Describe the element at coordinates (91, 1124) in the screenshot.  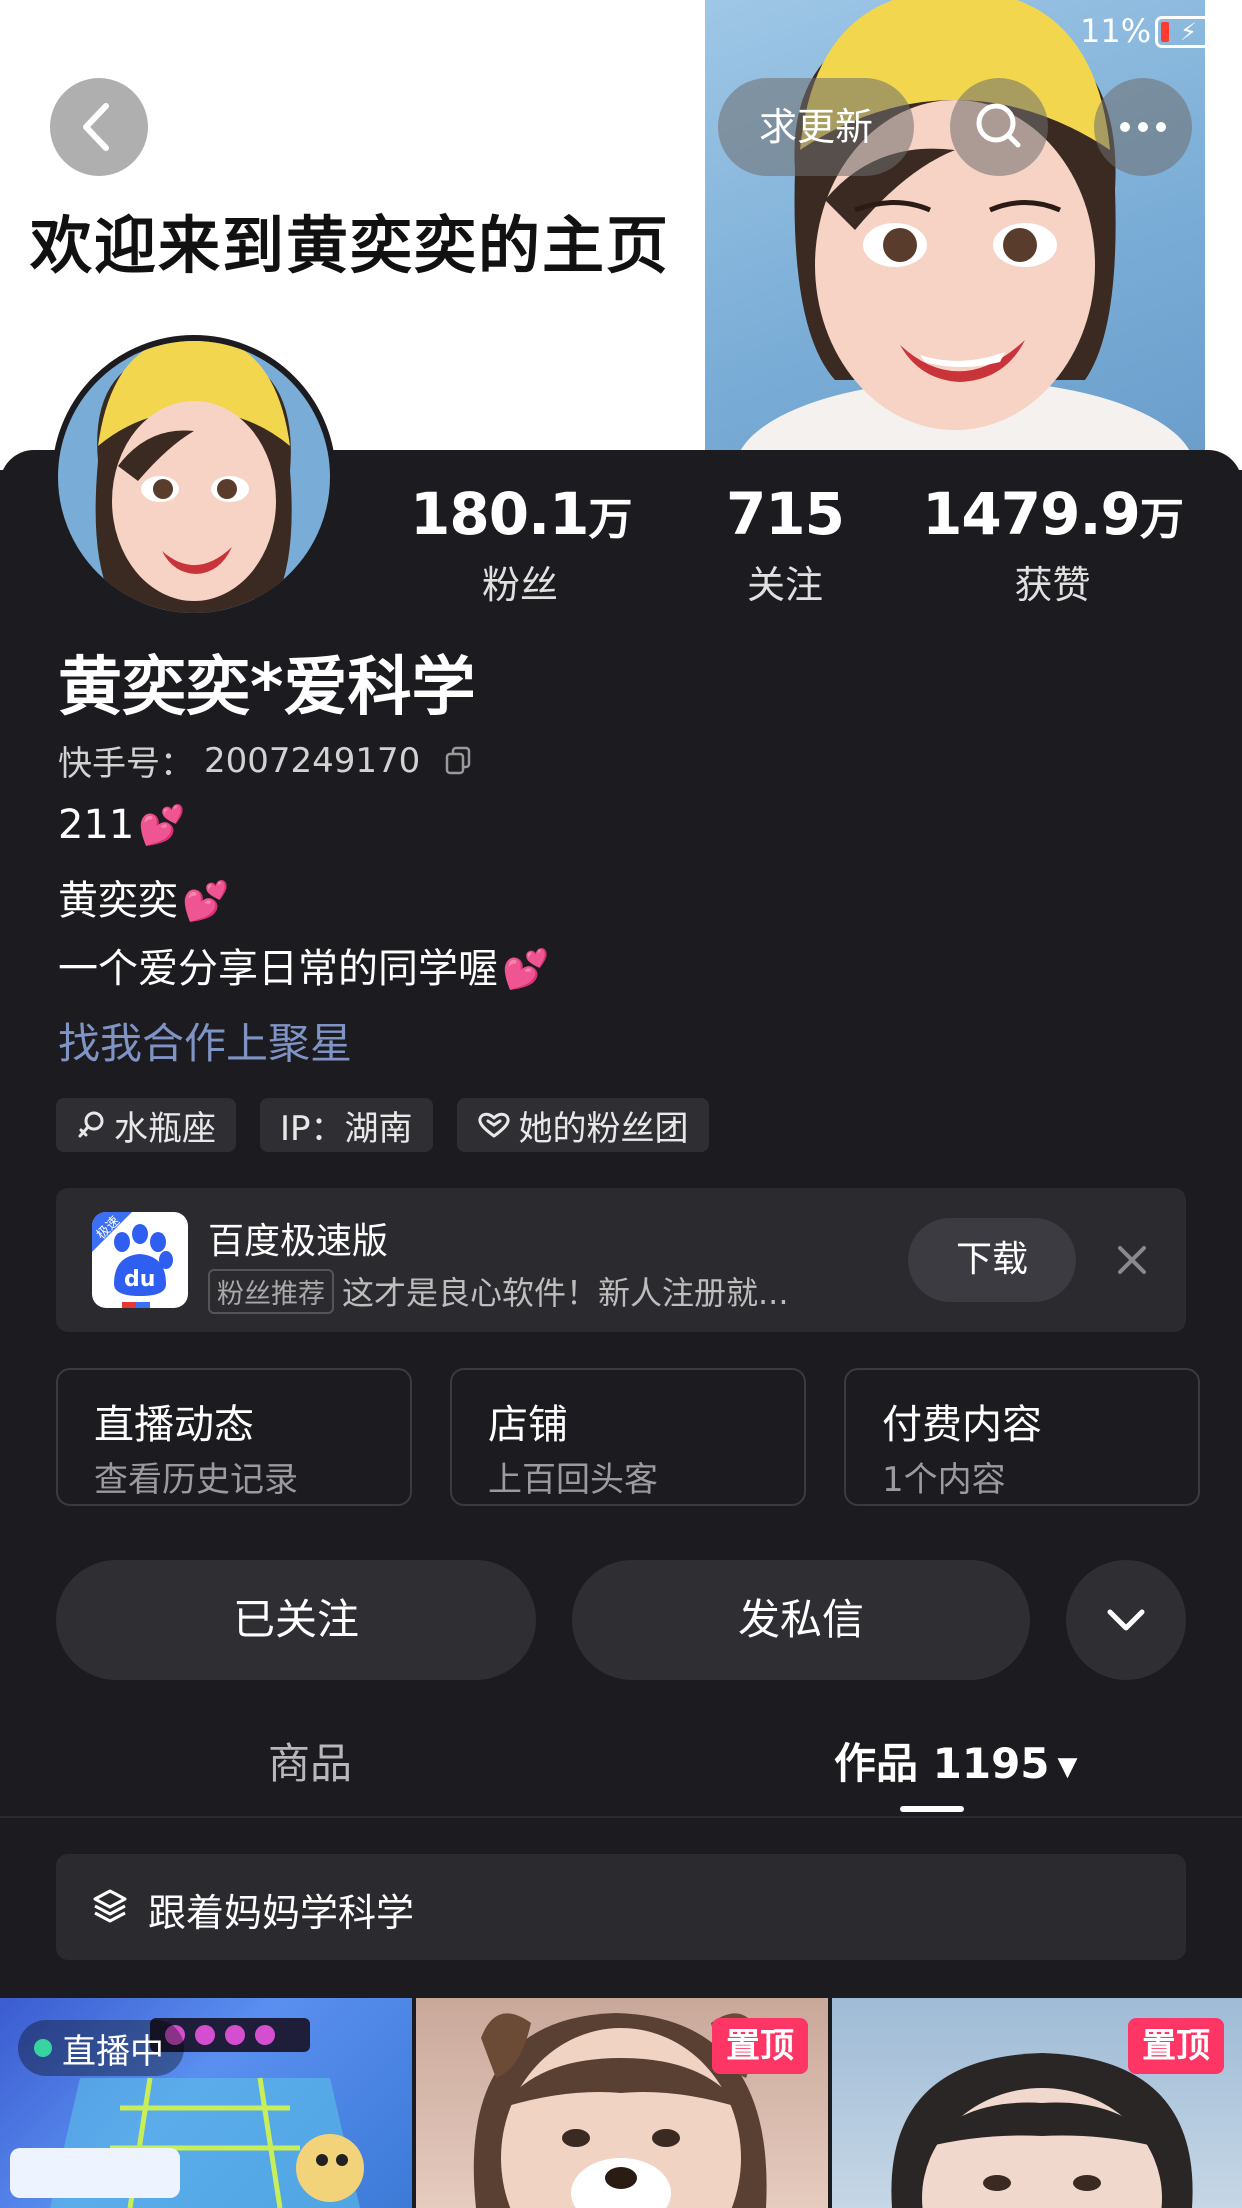
I see `aquarius-icon` at that location.